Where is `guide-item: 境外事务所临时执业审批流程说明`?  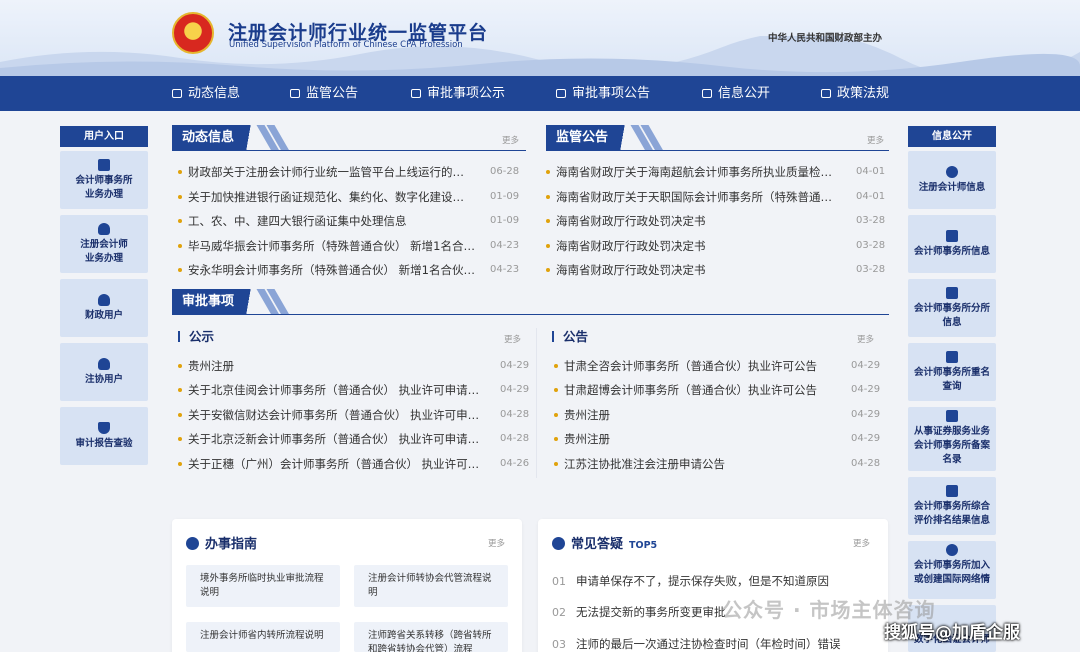
guide-item: 境外事务所临时执业审批流程说明 is located at coordinates (263, 586).